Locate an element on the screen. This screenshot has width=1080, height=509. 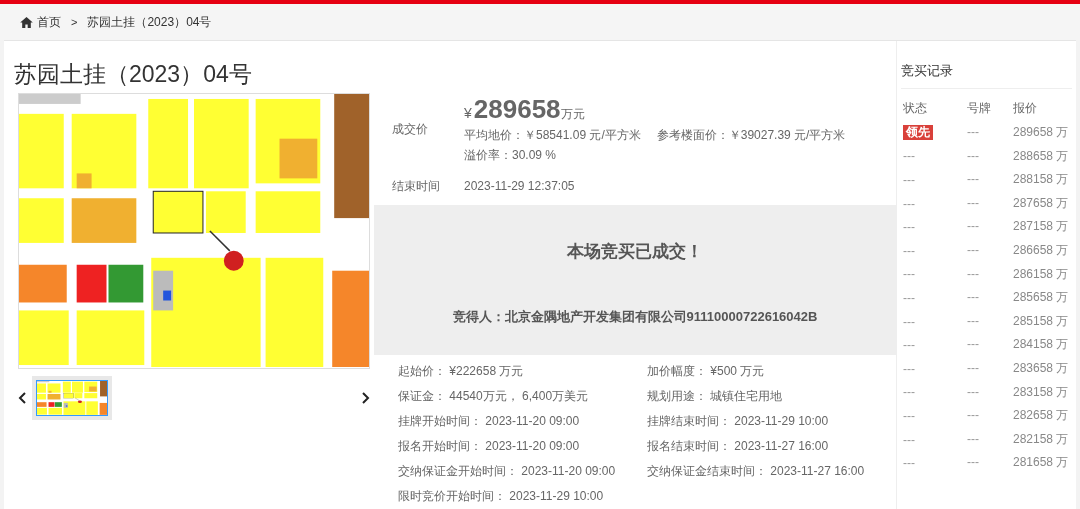
bid-record-title: 竞买记录 is located at coordinates (986, 65).